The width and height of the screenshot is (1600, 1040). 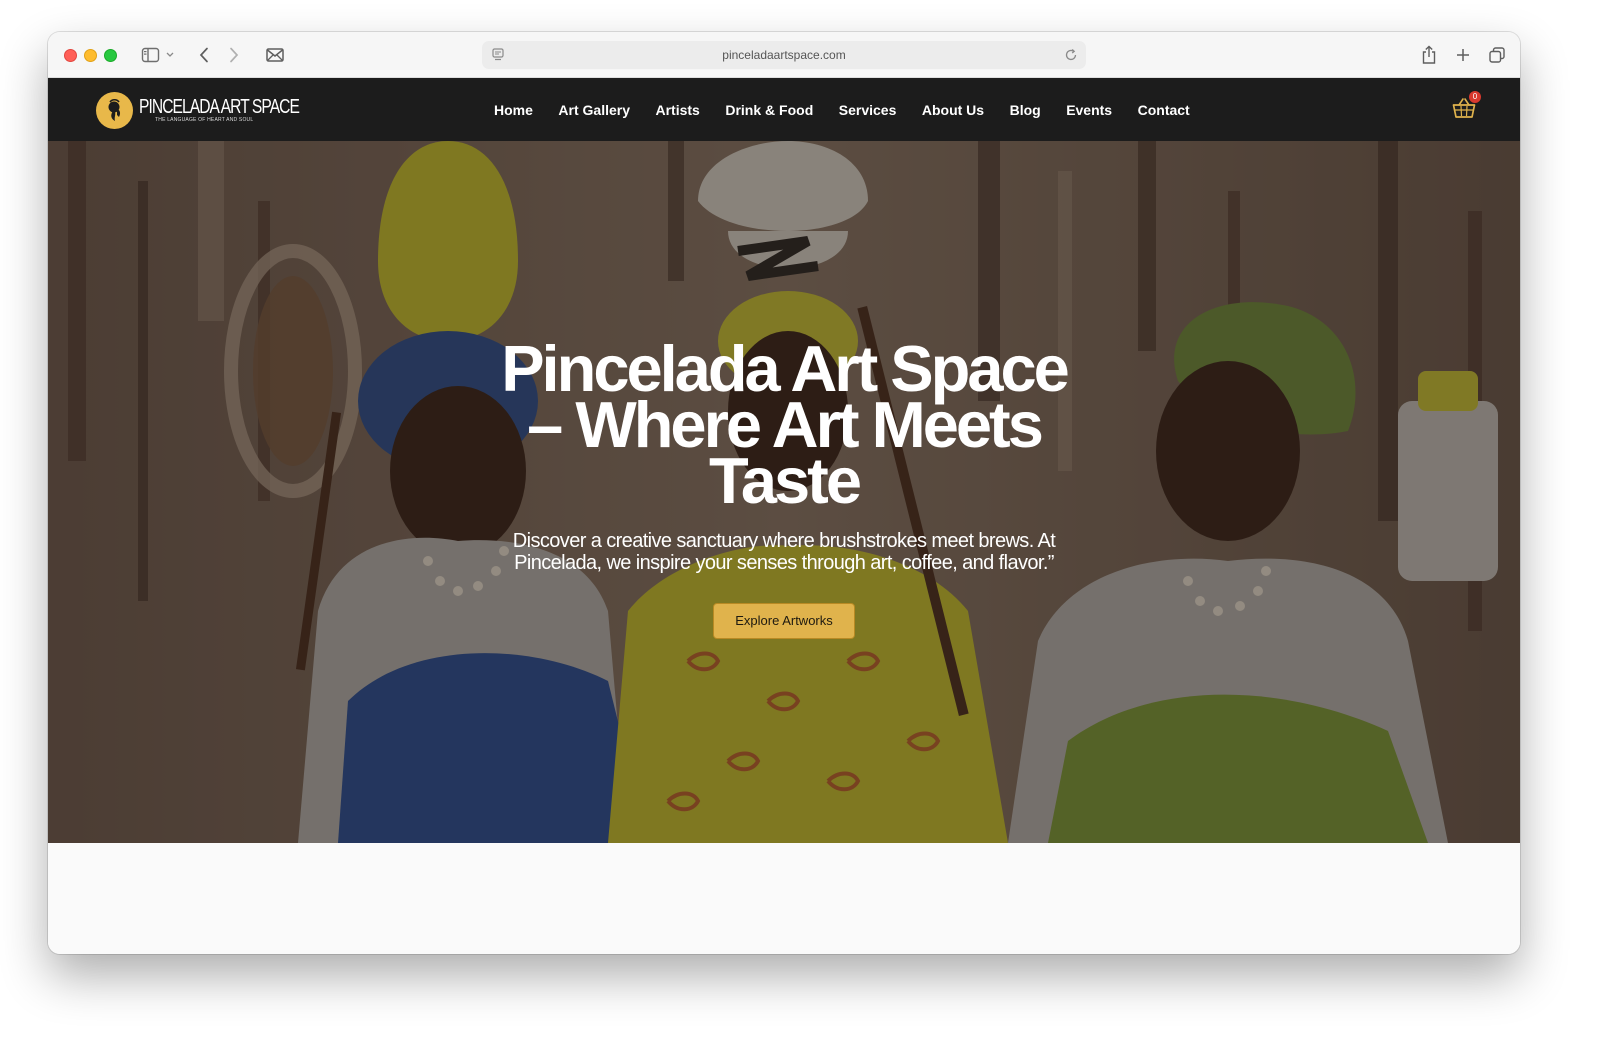 What do you see at coordinates (769, 110) in the screenshot?
I see `nav-drink-food: Drink & Food` at bounding box center [769, 110].